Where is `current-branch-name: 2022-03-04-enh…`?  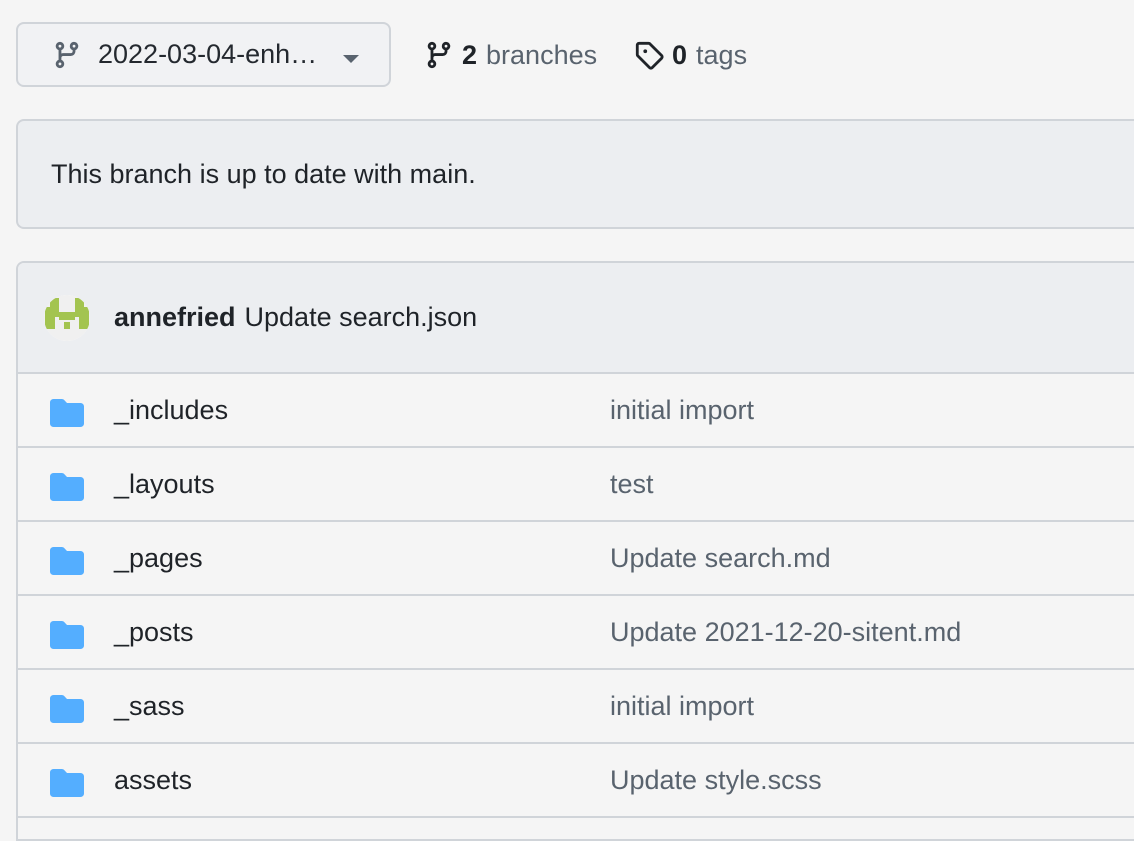 current-branch-name: 2022-03-04-enh… is located at coordinates (208, 54).